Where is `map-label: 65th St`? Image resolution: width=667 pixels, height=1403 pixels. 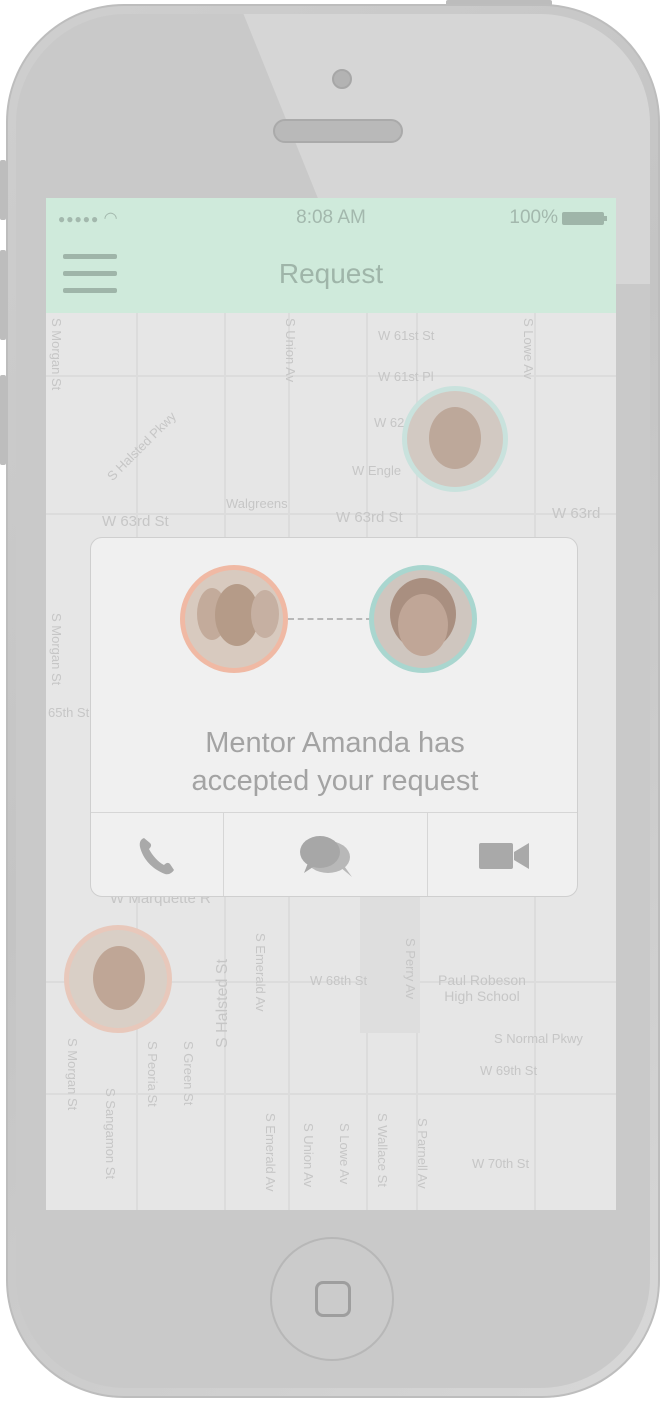 map-label: 65th St is located at coordinates (69, 712).